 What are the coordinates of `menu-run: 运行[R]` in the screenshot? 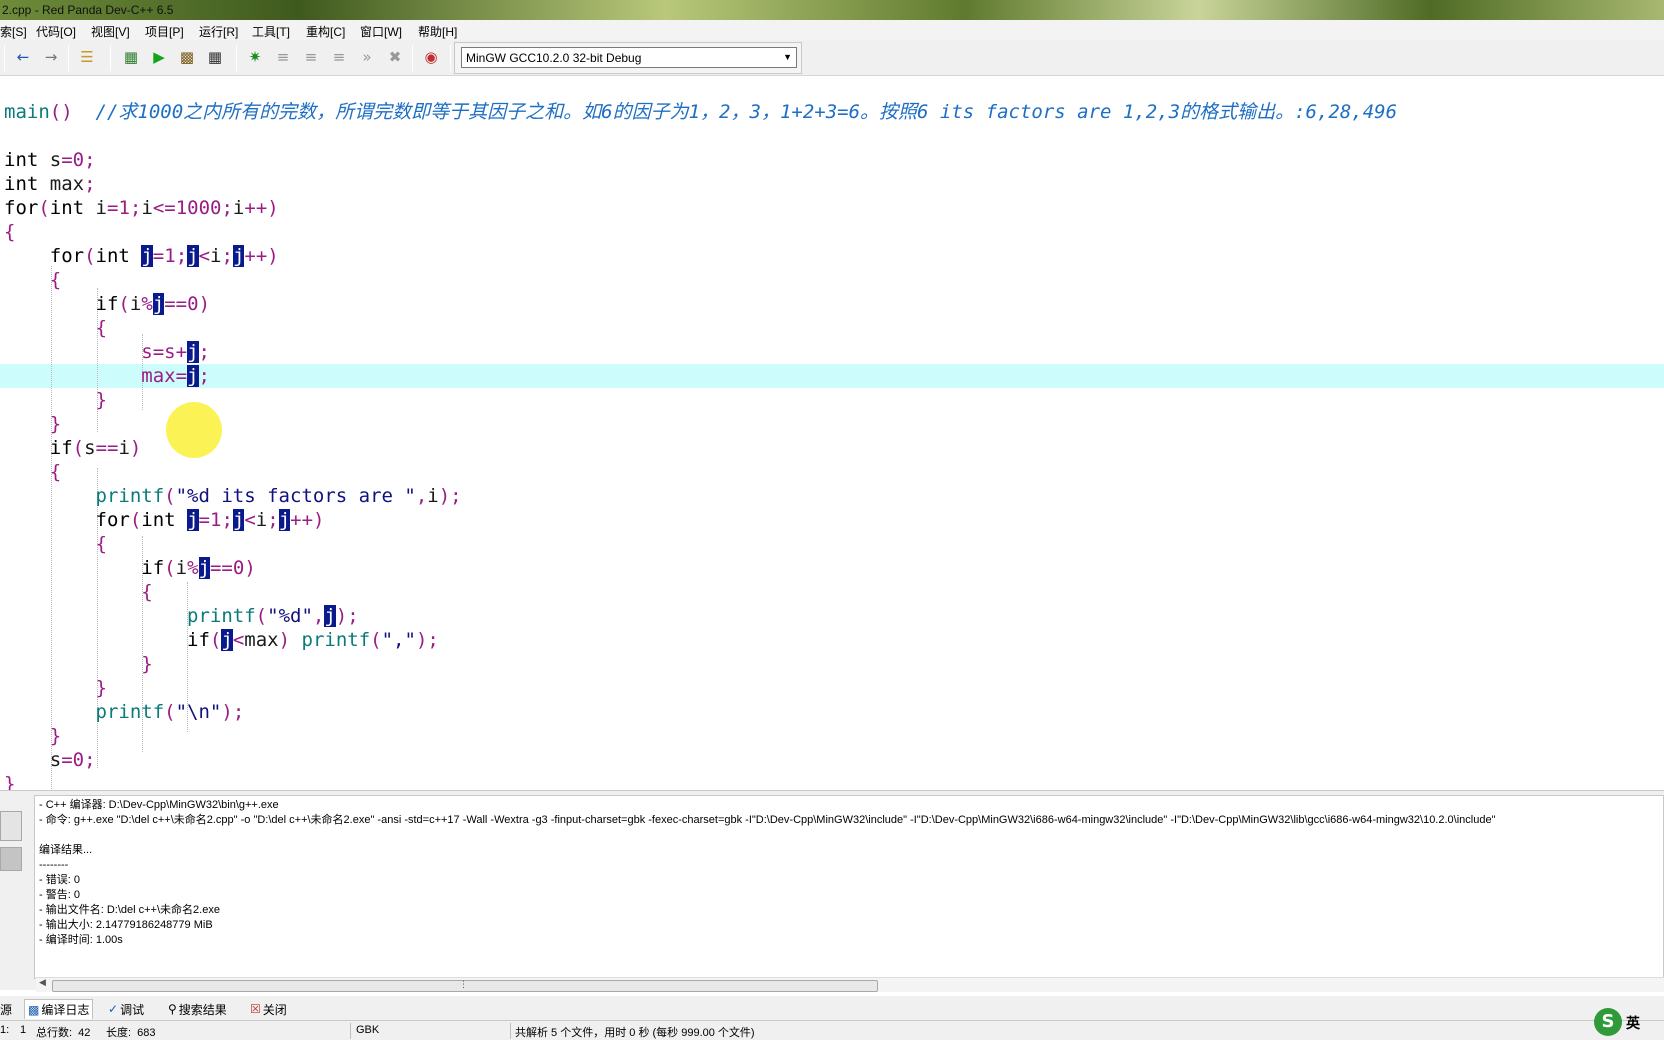 It's located at (218, 31).